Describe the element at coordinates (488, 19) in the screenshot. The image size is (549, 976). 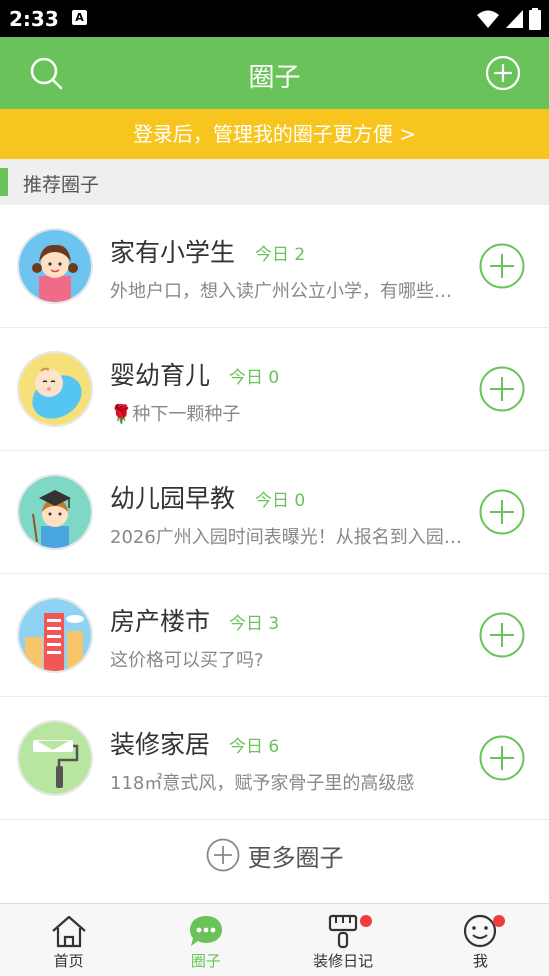
I see `wifi-icon` at that location.